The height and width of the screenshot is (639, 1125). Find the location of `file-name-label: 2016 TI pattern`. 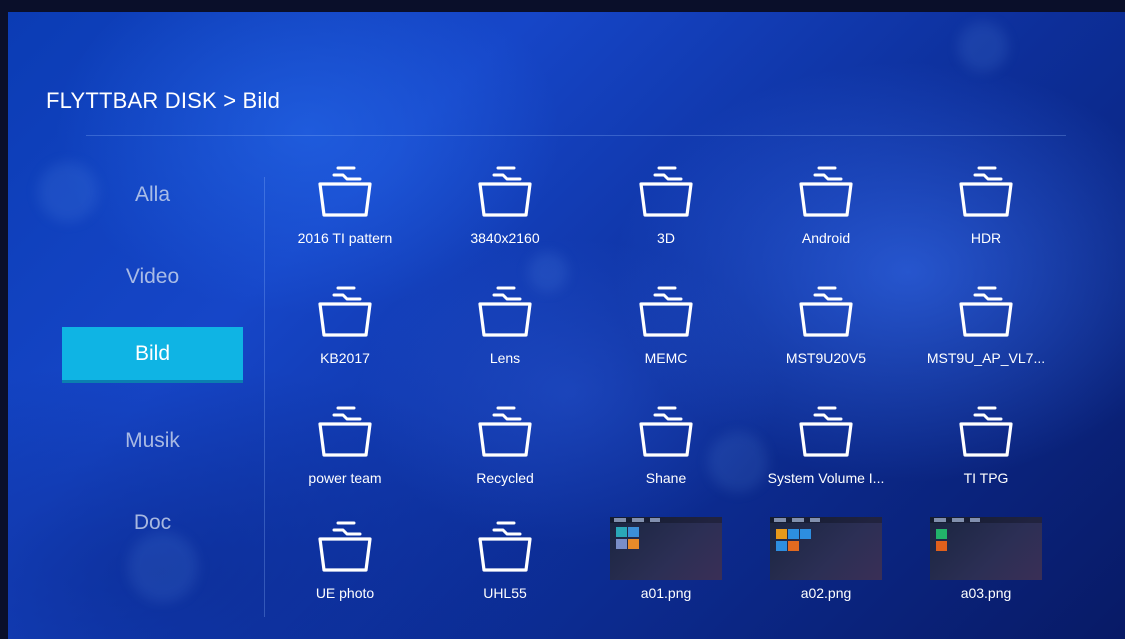

file-name-label: 2016 TI pattern is located at coordinates (345, 238).